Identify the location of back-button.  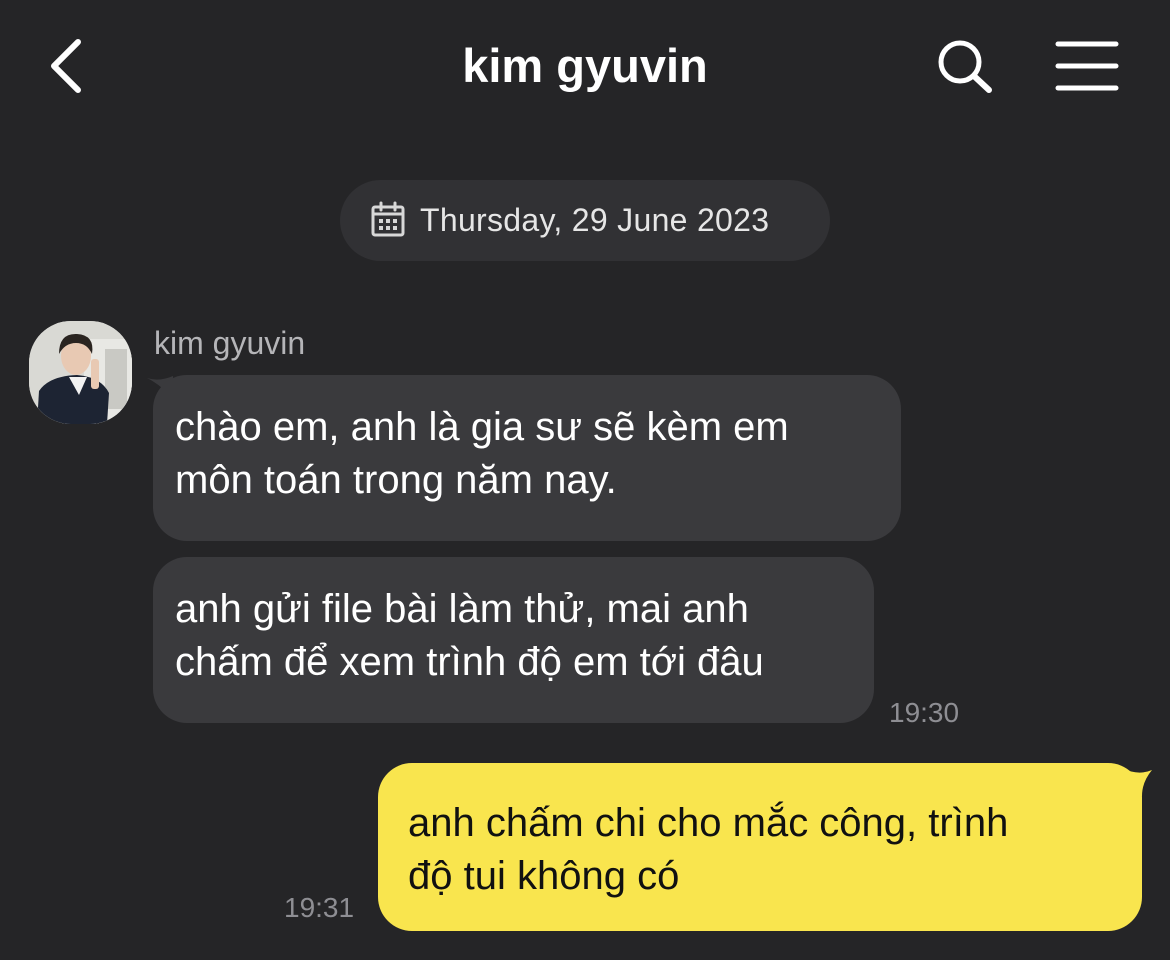
(71, 66).